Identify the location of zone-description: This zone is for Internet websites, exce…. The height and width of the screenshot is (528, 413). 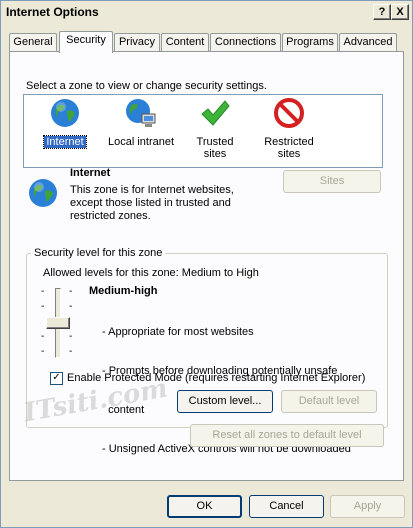
(152, 203).